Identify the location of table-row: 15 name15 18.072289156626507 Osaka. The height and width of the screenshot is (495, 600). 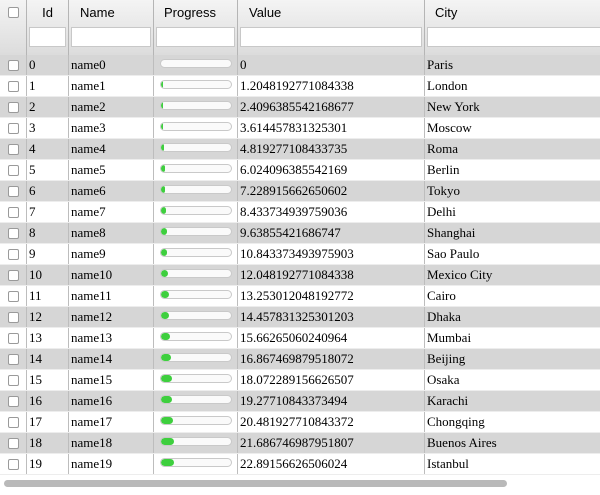
(300, 380).